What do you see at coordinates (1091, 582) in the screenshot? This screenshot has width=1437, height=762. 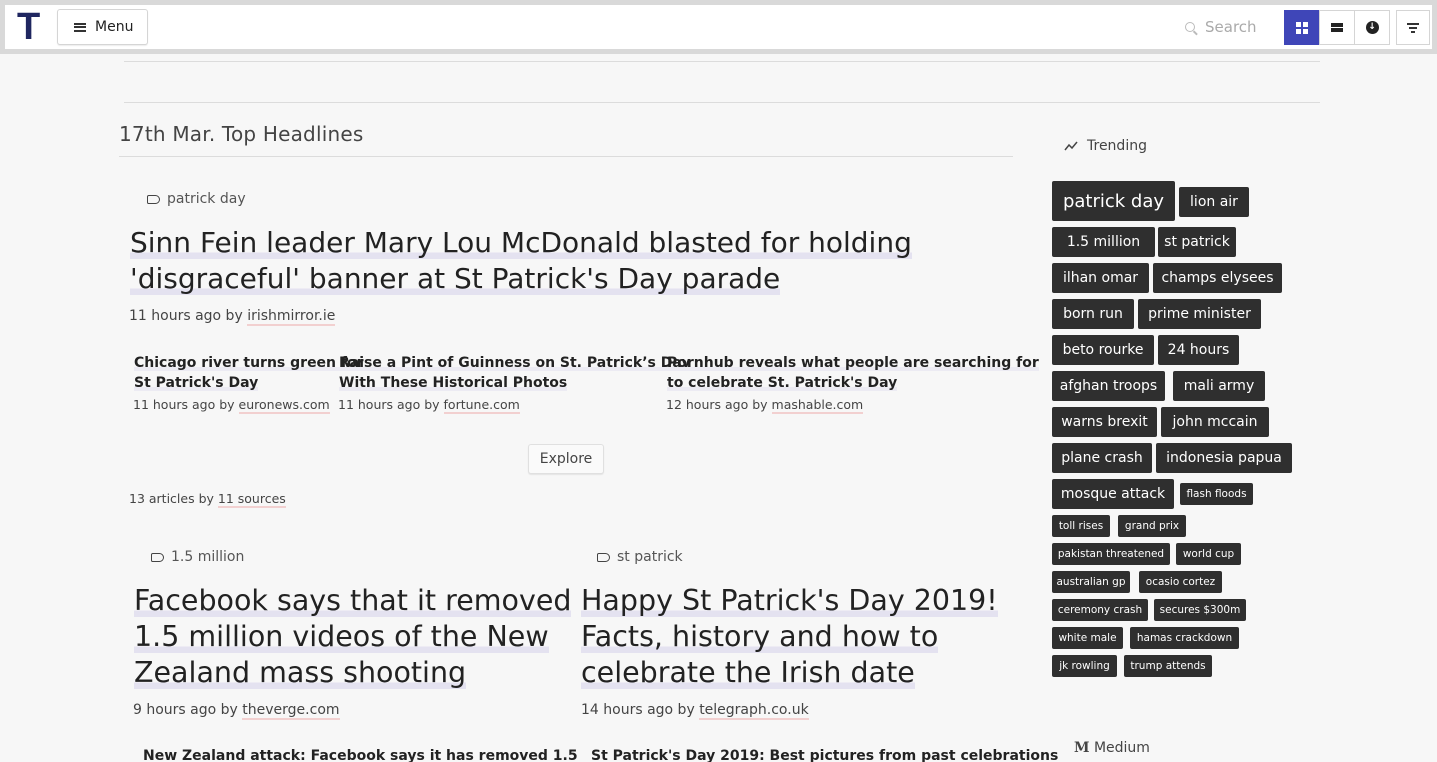 I see `trending-chip: australian gp` at bounding box center [1091, 582].